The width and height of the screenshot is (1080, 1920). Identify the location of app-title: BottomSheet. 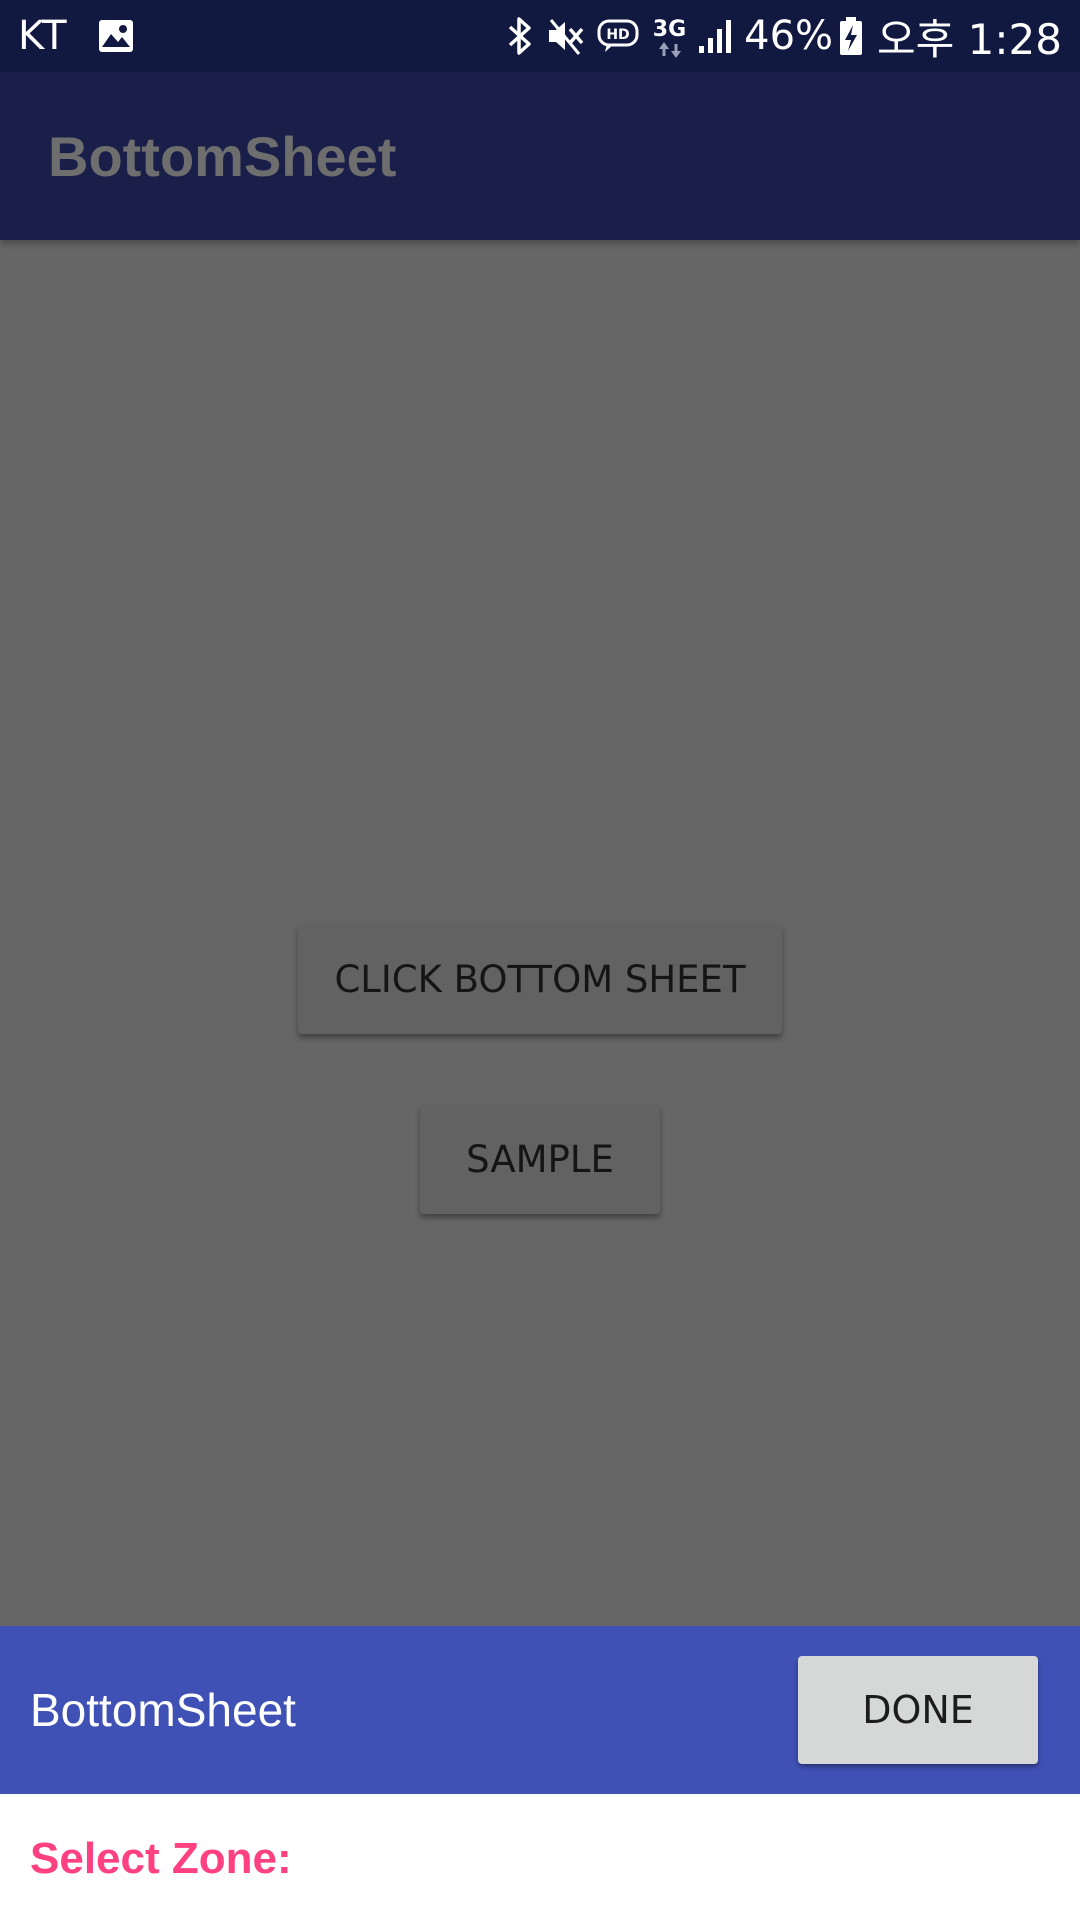
(222, 156).